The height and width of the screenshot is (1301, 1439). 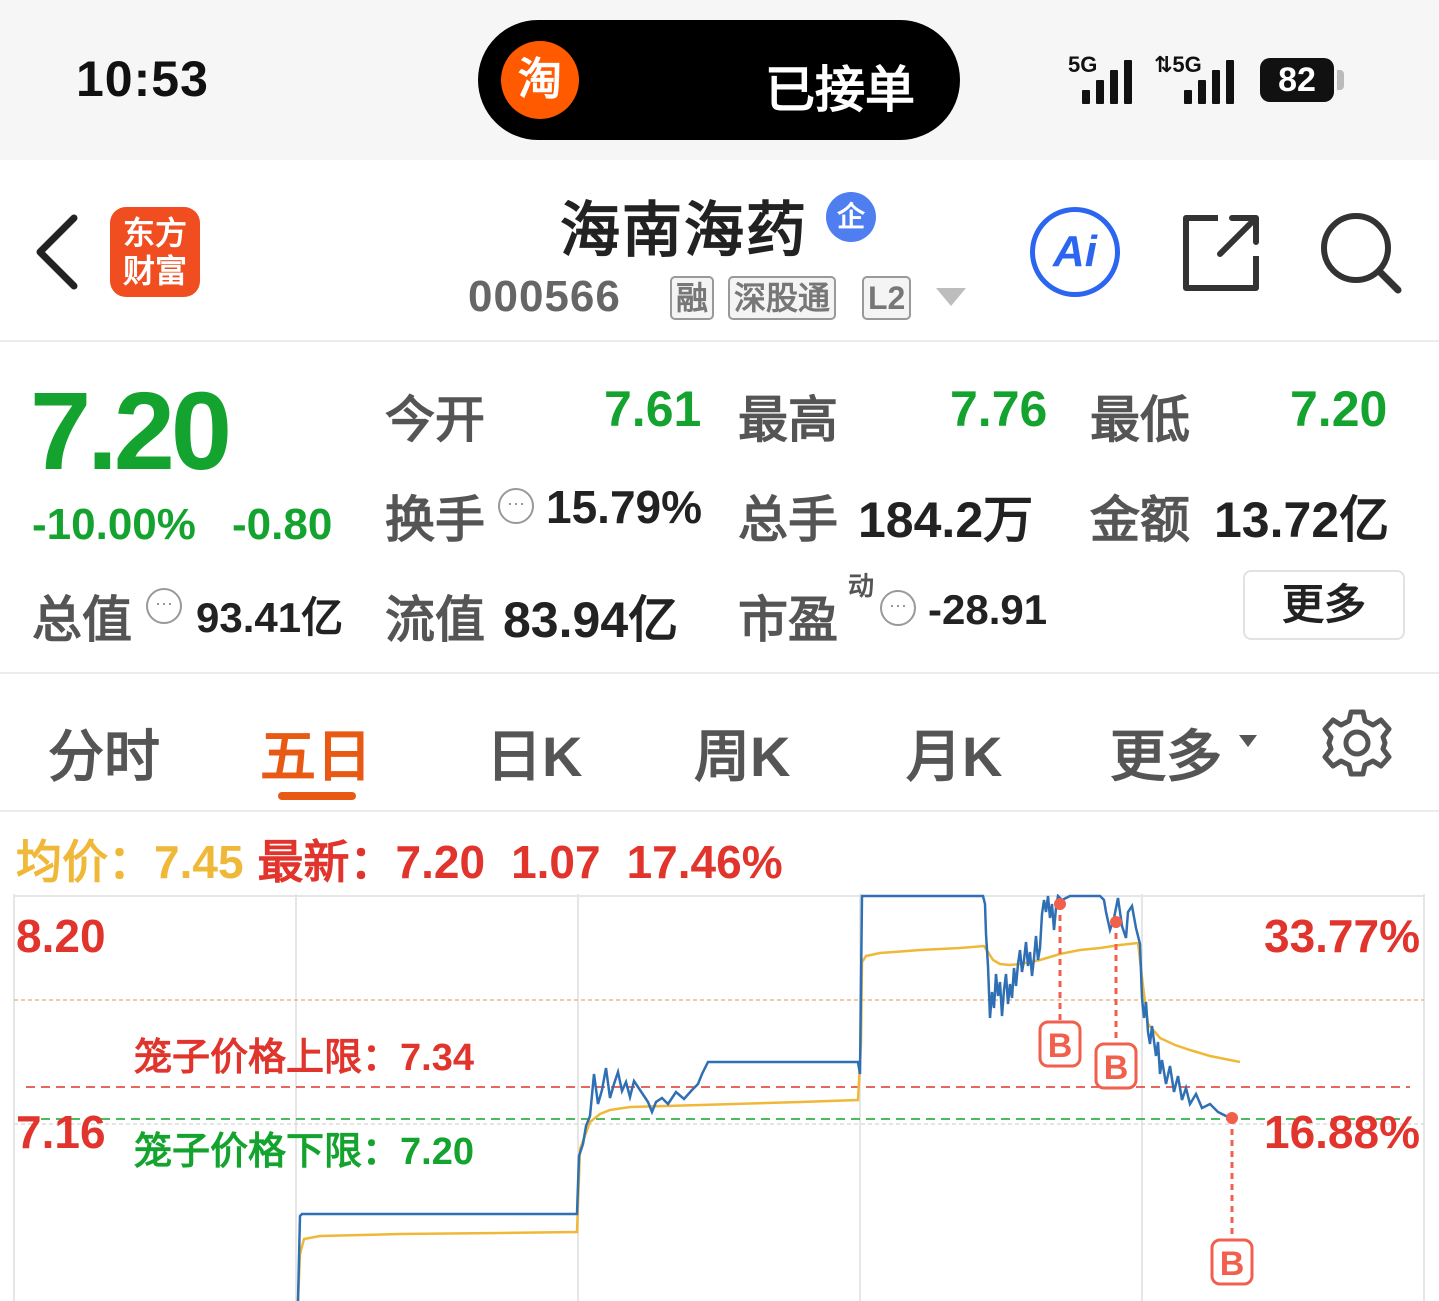 What do you see at coordinates (1116, 1068) in the screenshot?
I see `buy-marker-2-label: B` at bounding box center [1116, 1068].